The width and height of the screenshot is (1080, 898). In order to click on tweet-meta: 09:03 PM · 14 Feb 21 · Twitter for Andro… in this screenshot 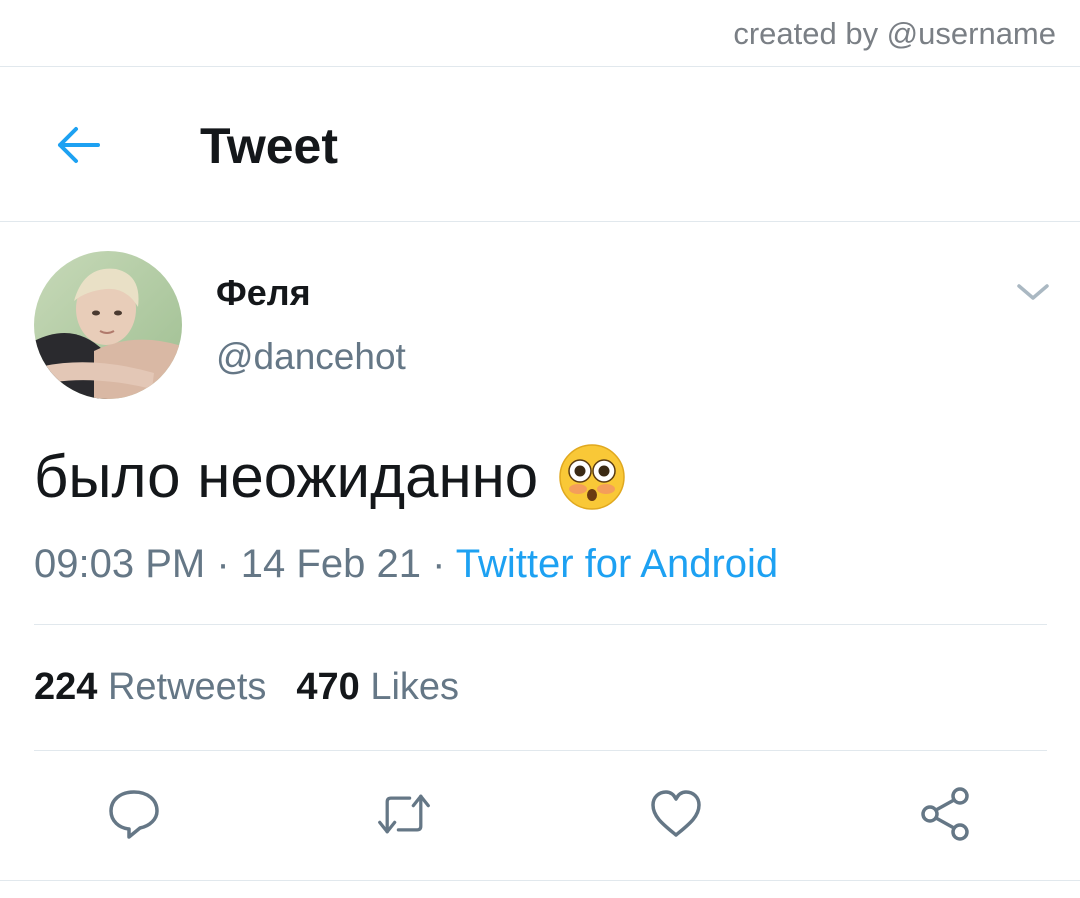, I will do `click(406, 564)`.